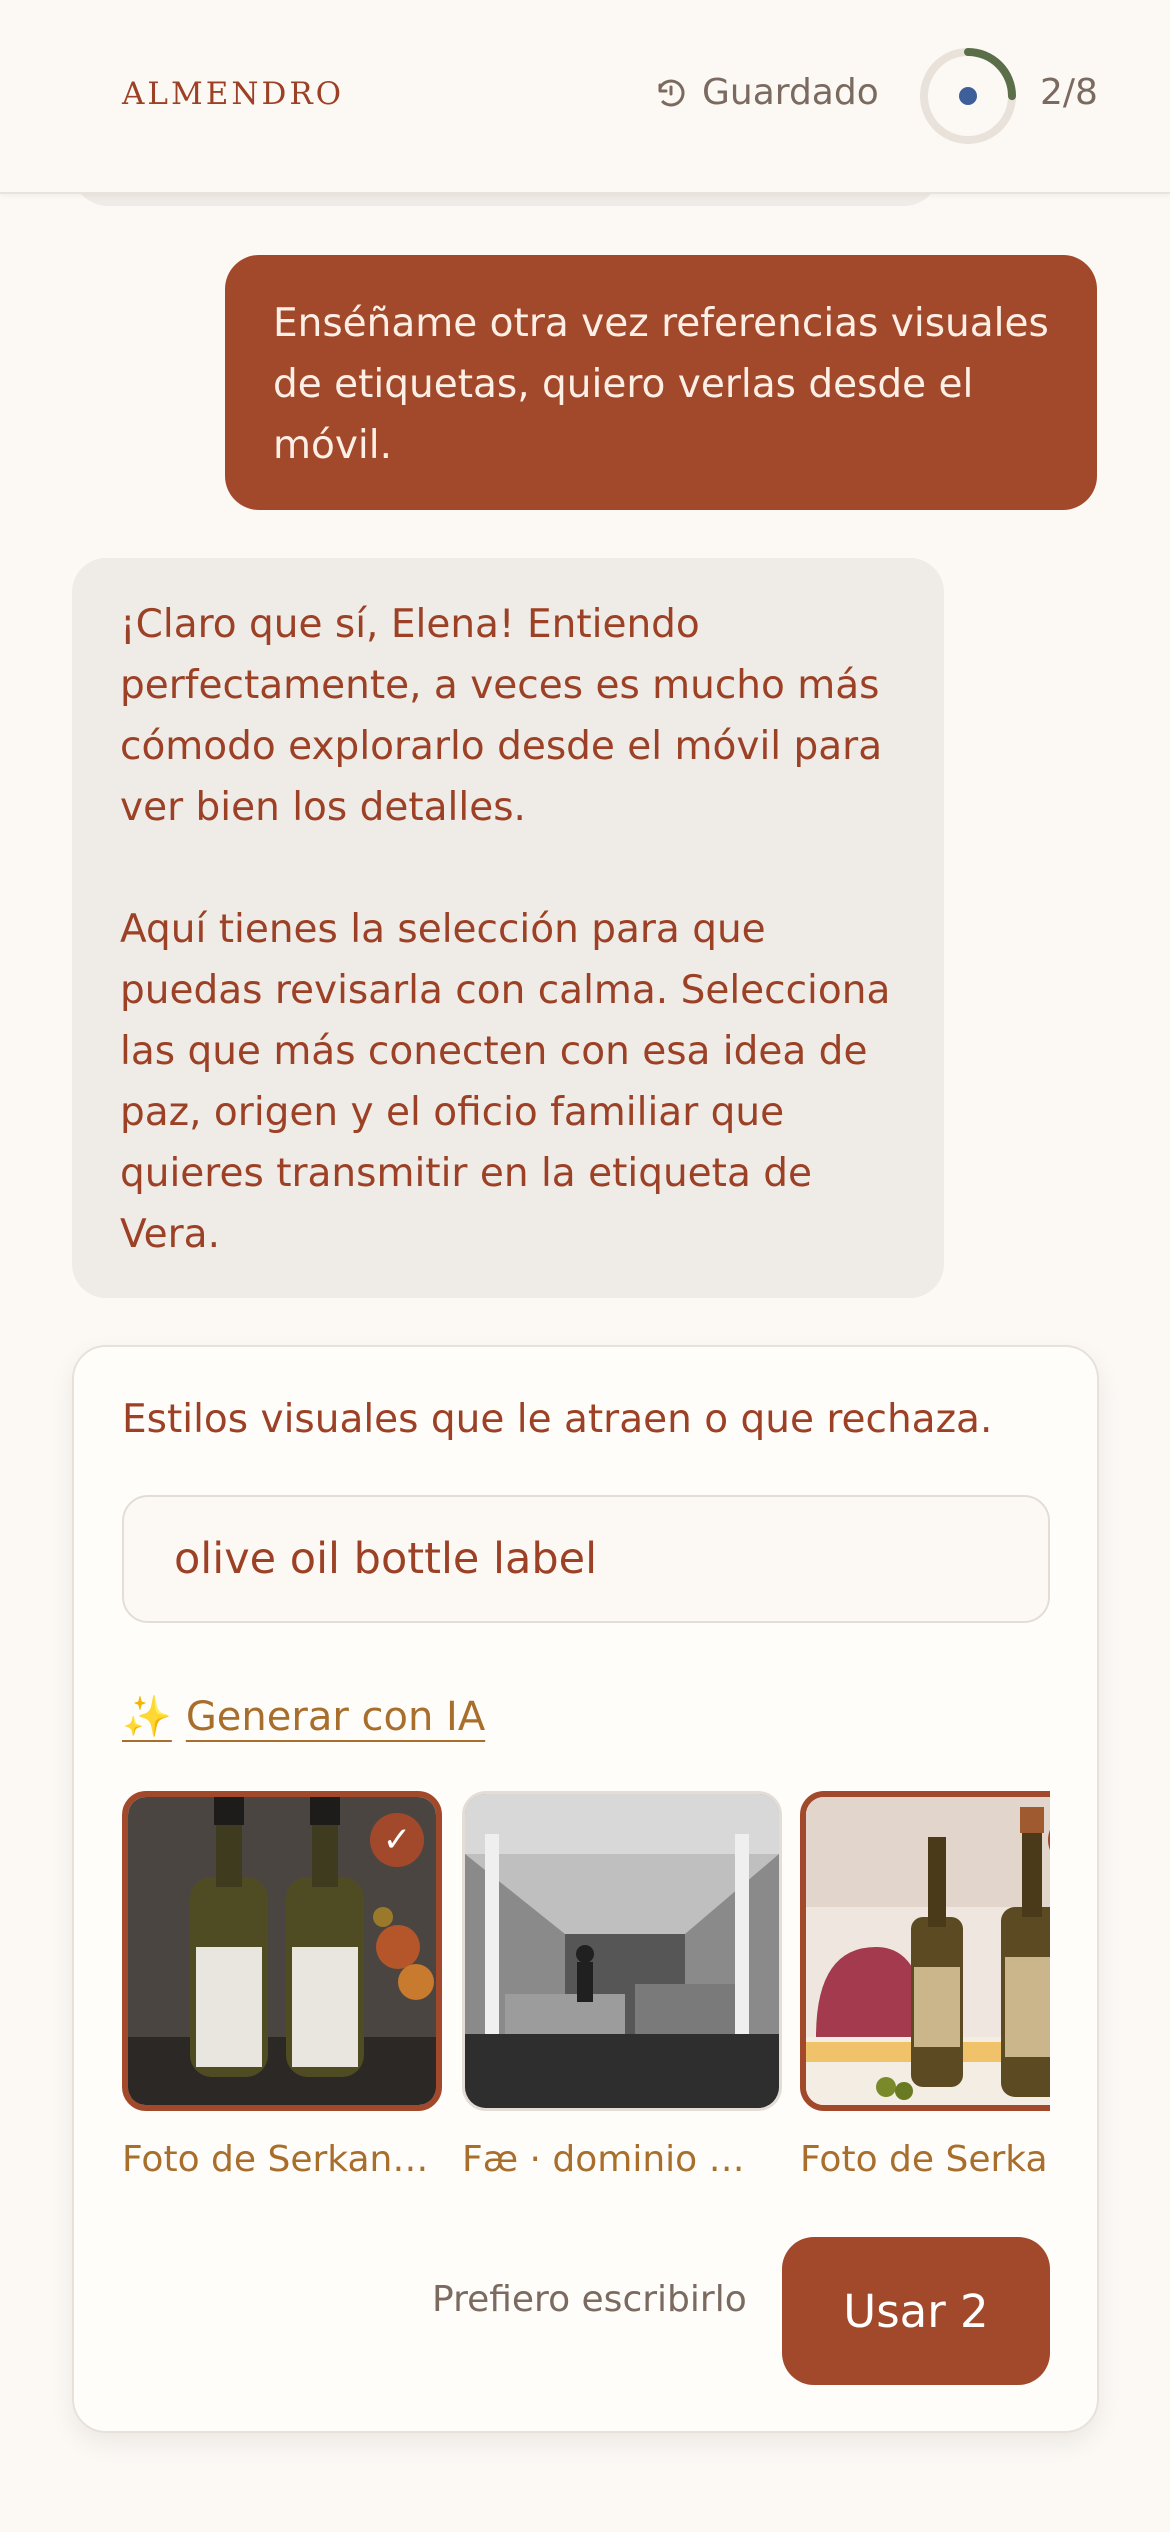 The height and width of the screenshot is (2532, 1170). What do you see at coordinates (589, 2299) in the screenshot?
I see `prefer-write-button: Prefiero escribirlo` at bounding box center [589, 2299].